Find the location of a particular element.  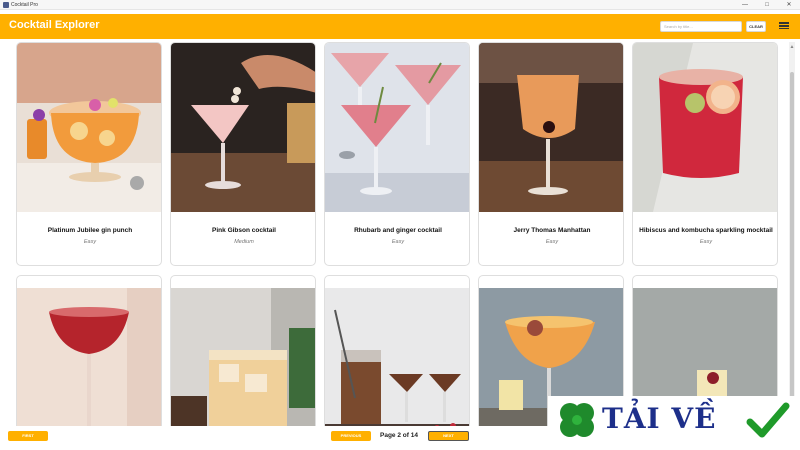

clover-icon is located at coordinates (577, 420).